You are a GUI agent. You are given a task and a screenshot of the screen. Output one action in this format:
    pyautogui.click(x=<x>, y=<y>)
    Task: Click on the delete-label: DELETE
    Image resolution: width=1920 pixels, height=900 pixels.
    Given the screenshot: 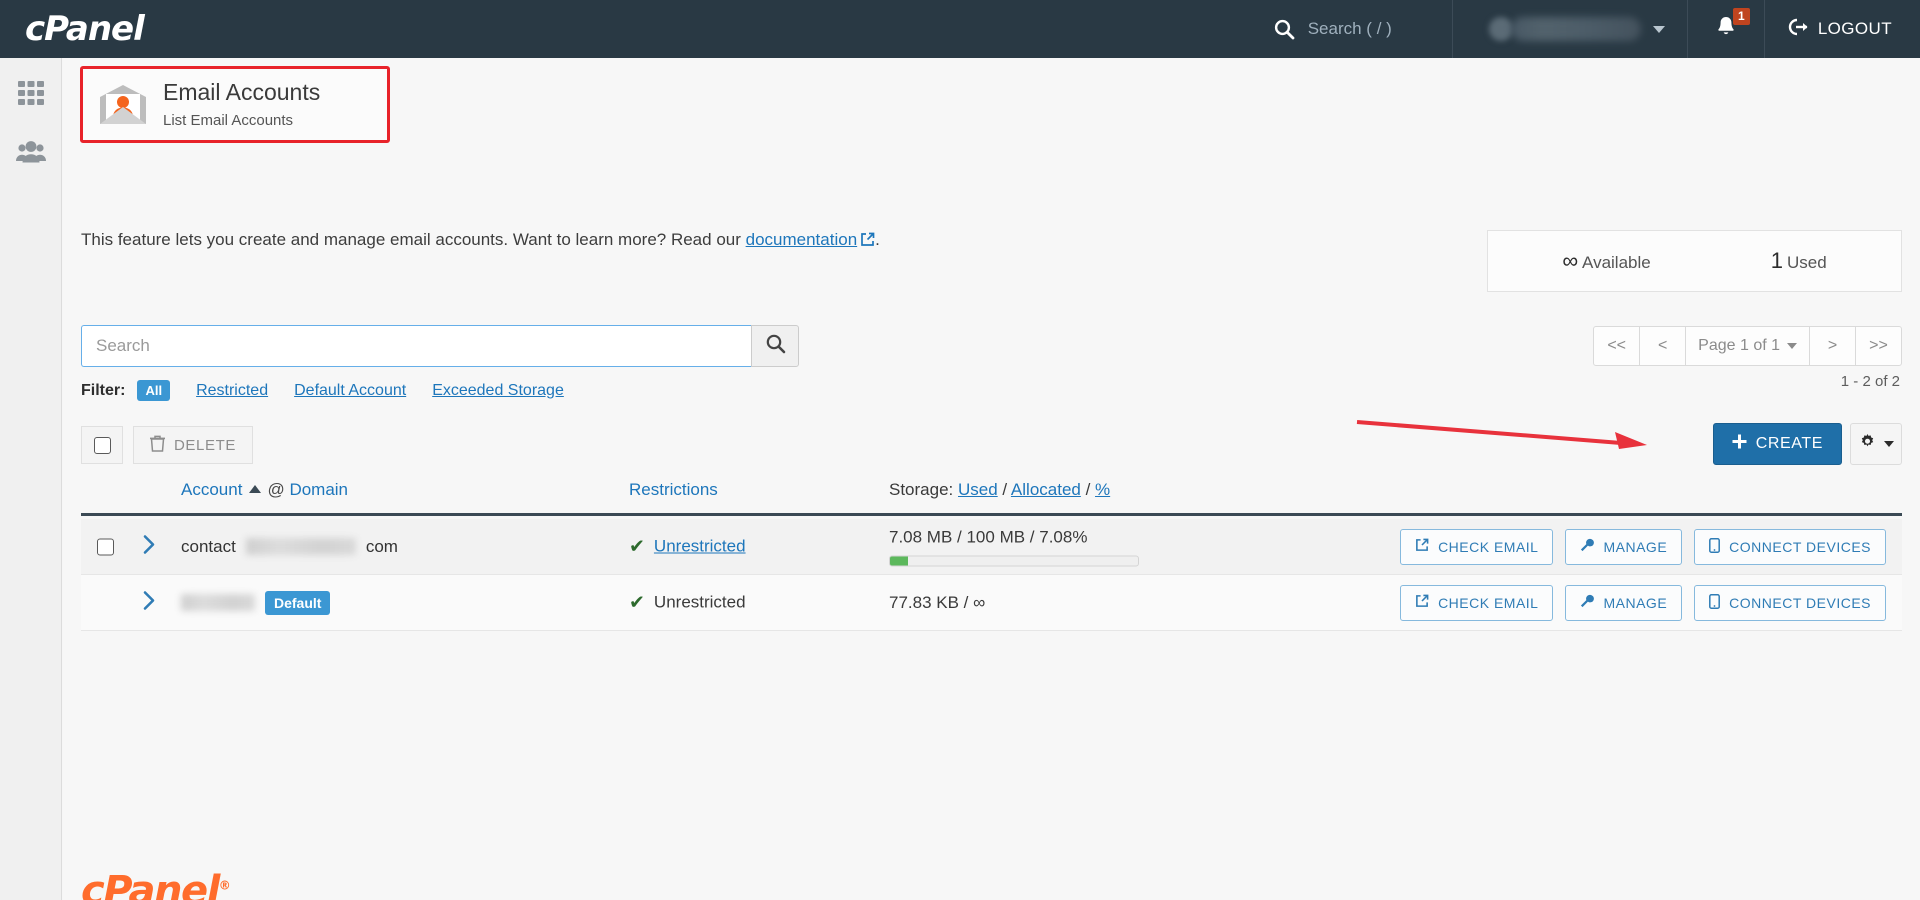 What is the action you would take?
    pyautogui.click(x=205, y=445)
    